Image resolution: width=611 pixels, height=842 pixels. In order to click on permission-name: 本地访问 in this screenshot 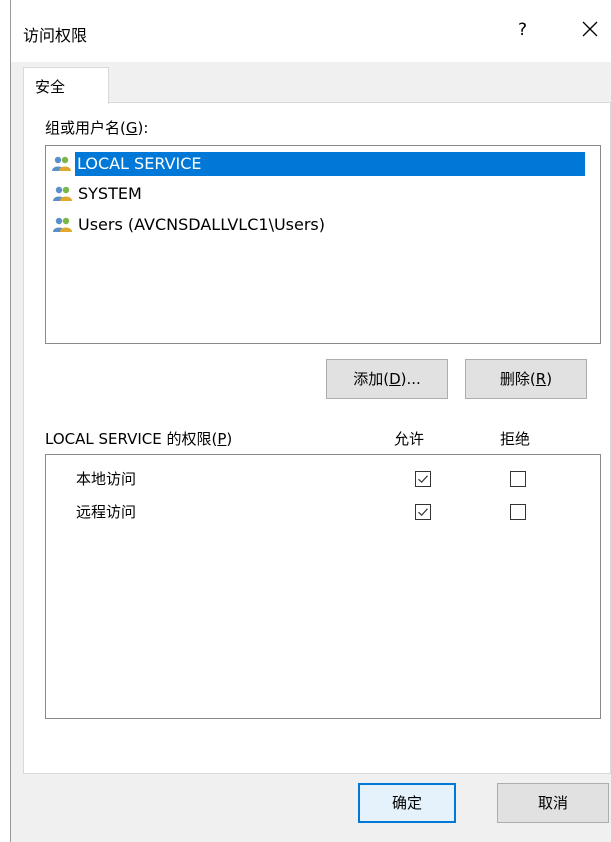, I will do `click(106, 479)`.